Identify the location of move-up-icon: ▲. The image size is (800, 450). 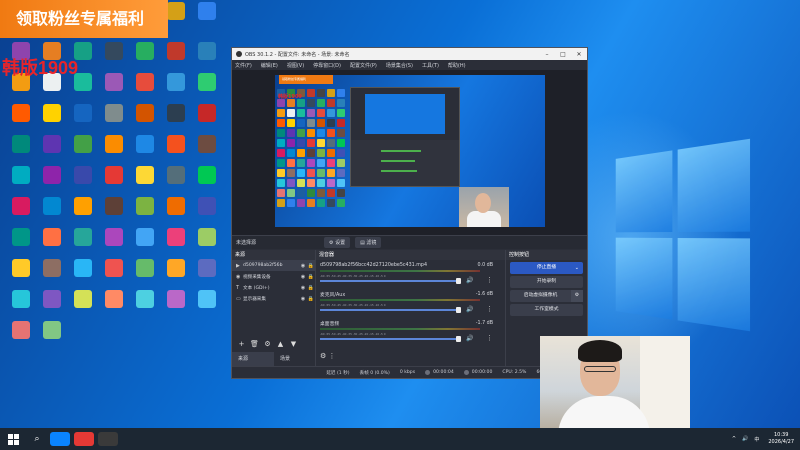
(280, 344).